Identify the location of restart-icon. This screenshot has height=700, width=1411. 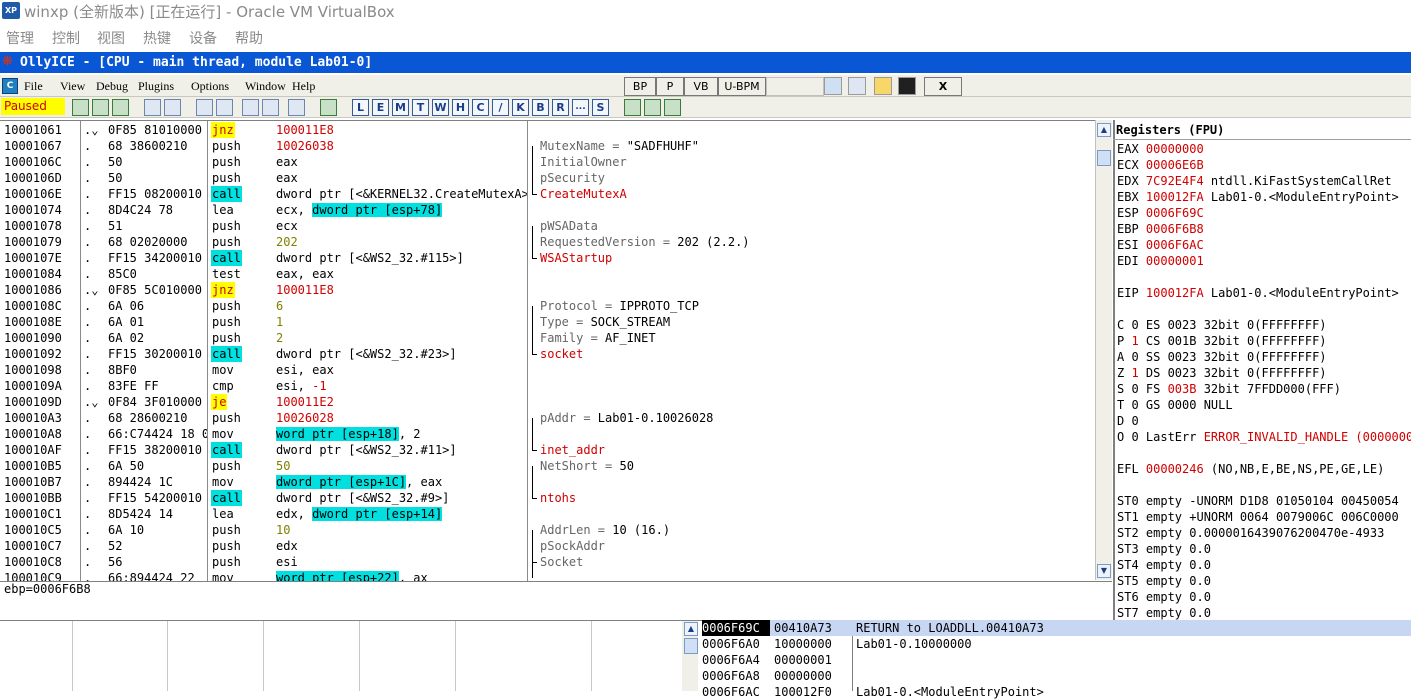
(80, 107).